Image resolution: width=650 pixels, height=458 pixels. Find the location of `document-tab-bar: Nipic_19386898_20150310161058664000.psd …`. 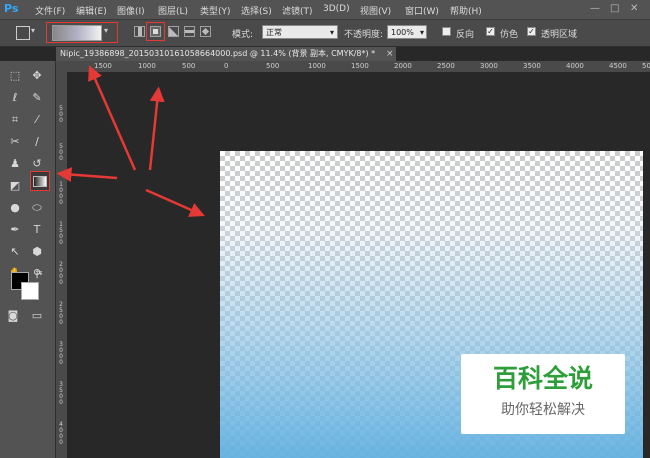

document-tab-bar: Nipic_19386898_20150310161058664000.psd … is located at coordinates (353, 54).